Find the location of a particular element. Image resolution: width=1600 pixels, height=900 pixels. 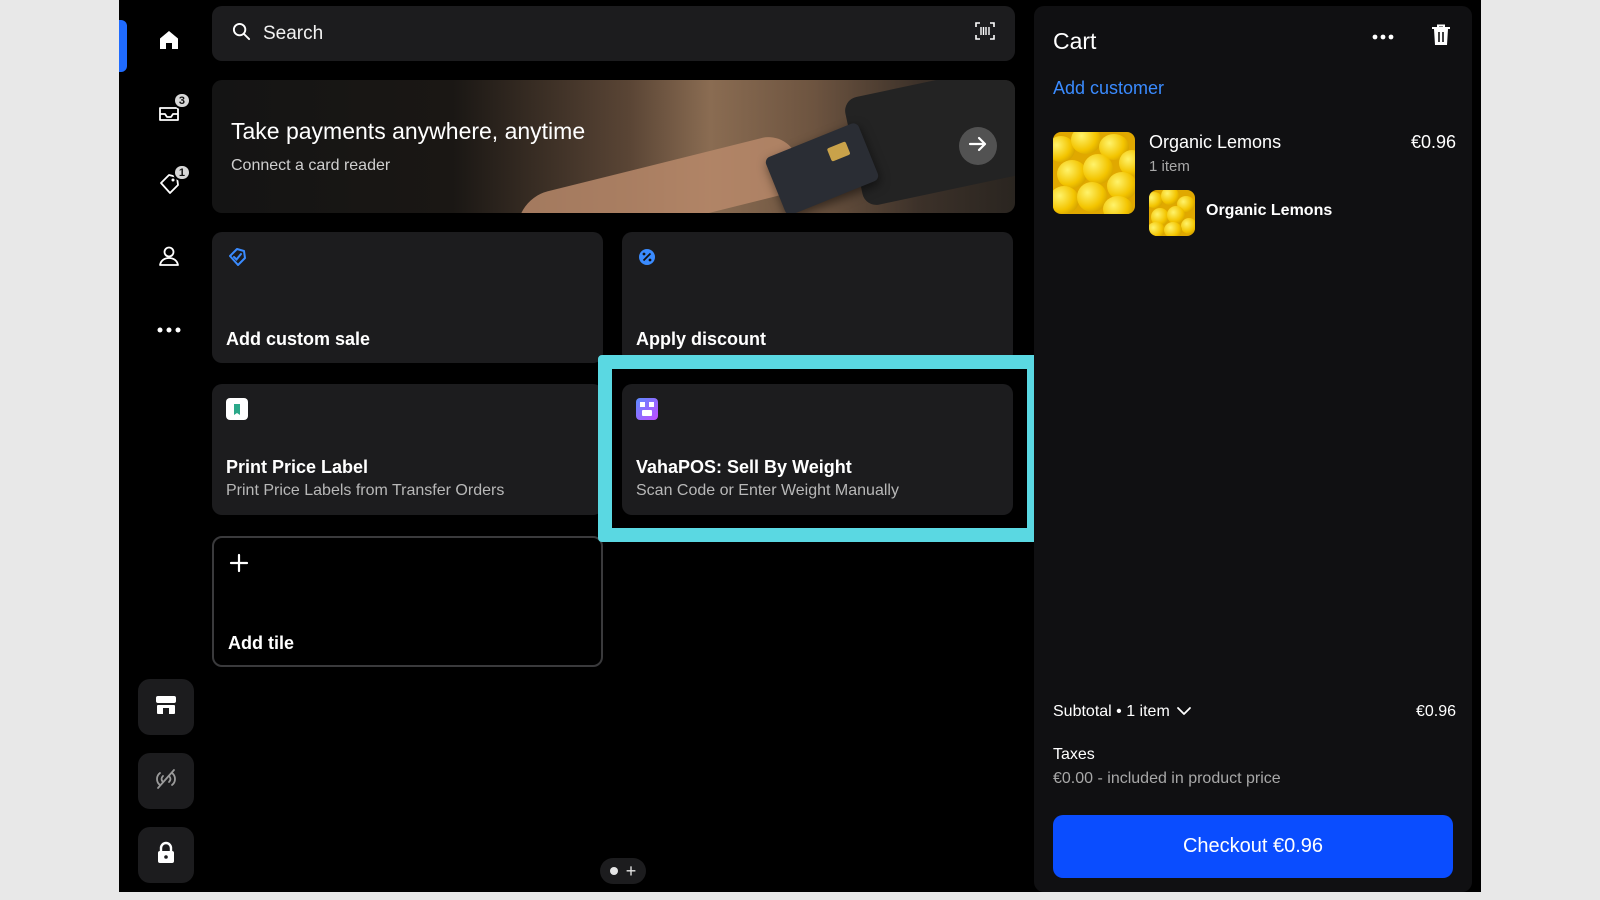

search-placeholder: Search is located at coordinates (293, 33).